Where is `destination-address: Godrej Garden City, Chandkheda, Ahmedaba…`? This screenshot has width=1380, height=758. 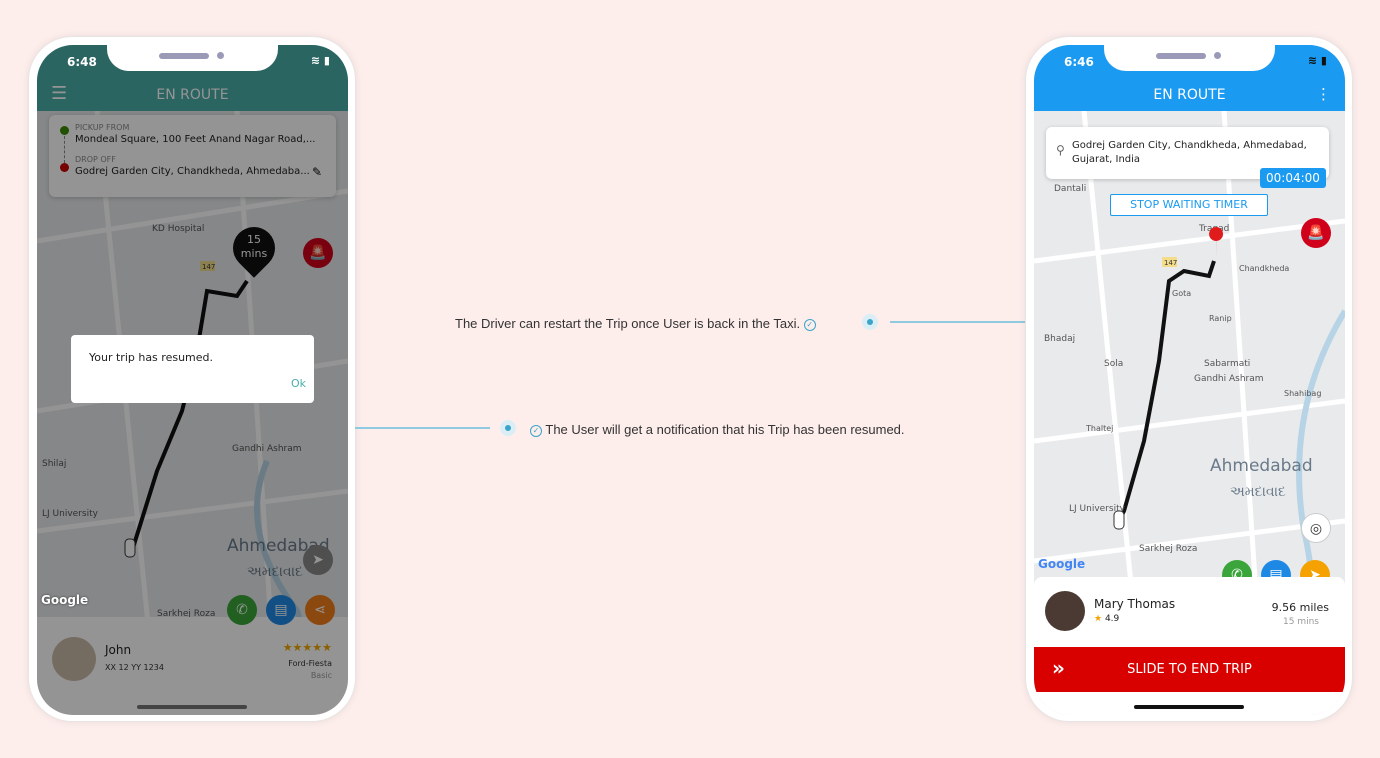 destination-address: Godrej Garden City, Chandkheda, Ahmedaba… is located at coordinates (1189, 152).